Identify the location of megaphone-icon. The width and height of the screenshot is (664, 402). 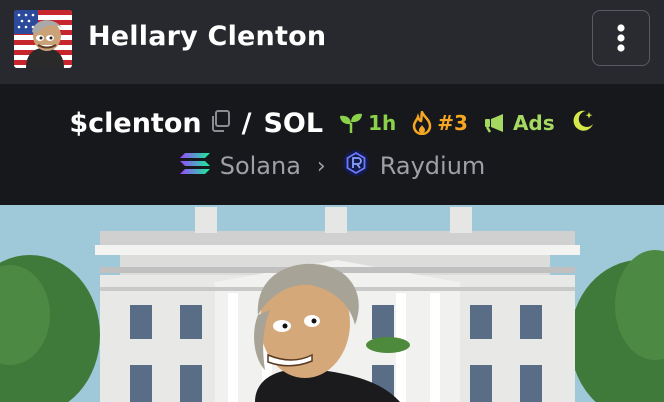
(493, 123).